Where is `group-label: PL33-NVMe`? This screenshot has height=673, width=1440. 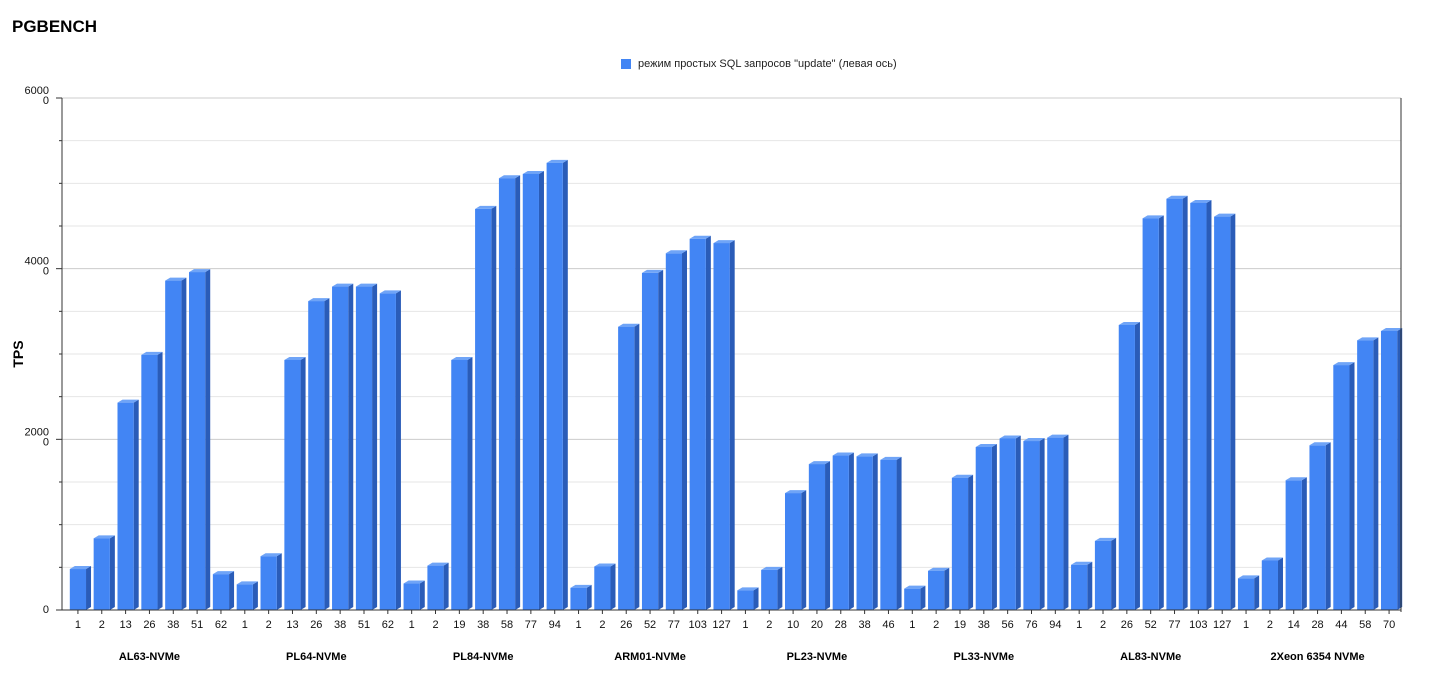
group-label: PL33-NVMe is located at coordinates (984, 657).